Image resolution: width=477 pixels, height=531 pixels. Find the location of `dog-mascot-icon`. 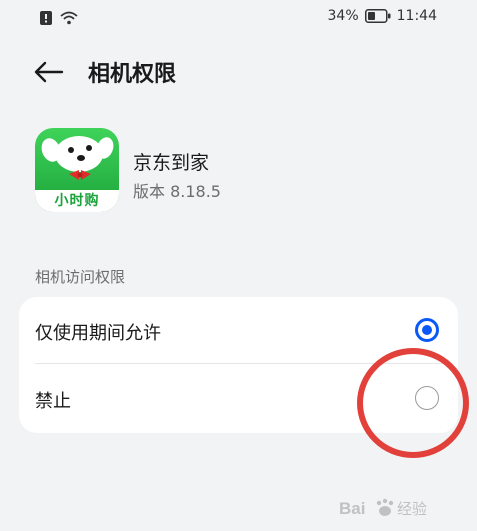

dog-mascot-icon is located at coordinates (77, 158).